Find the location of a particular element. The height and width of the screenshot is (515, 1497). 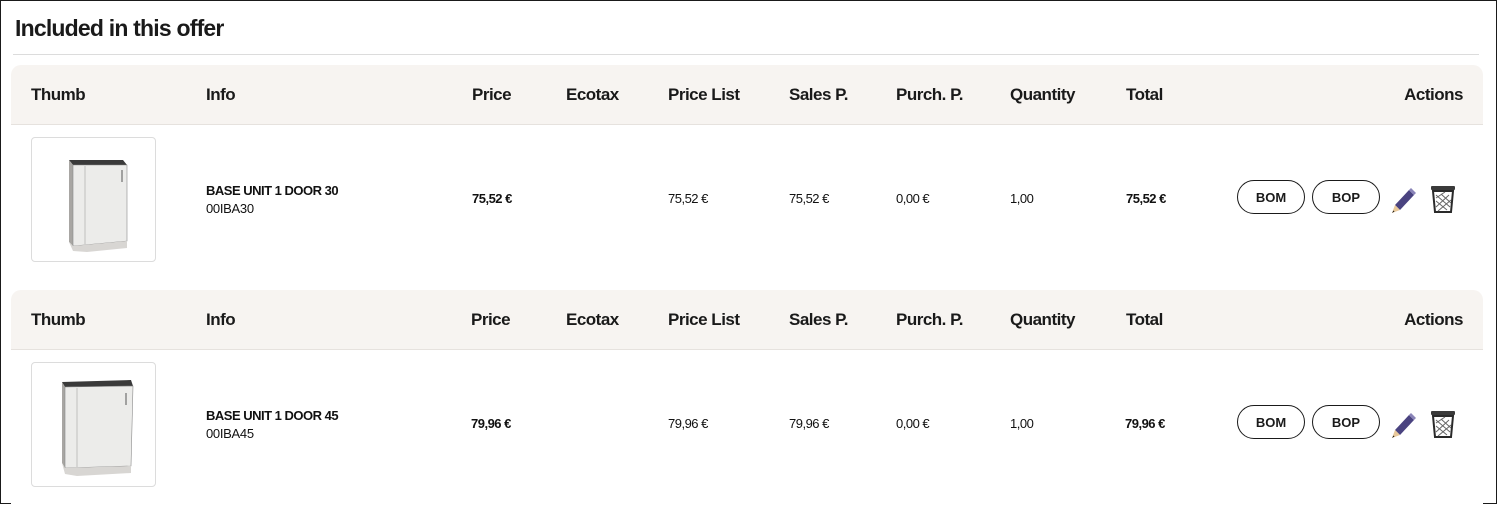

base-unit-30-image is located at coordinates (98, 206).